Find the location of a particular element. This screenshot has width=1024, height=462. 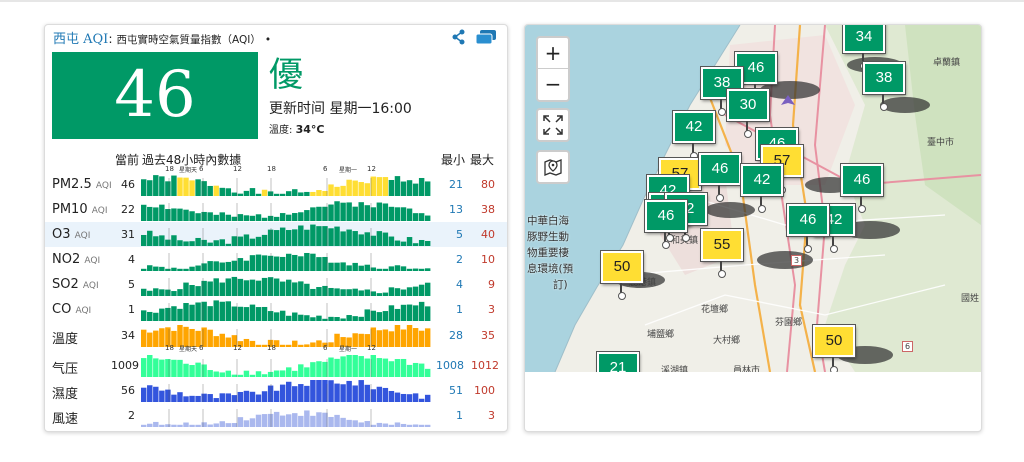

hour-tick-label: 18 is located at coordinates (271, 169).